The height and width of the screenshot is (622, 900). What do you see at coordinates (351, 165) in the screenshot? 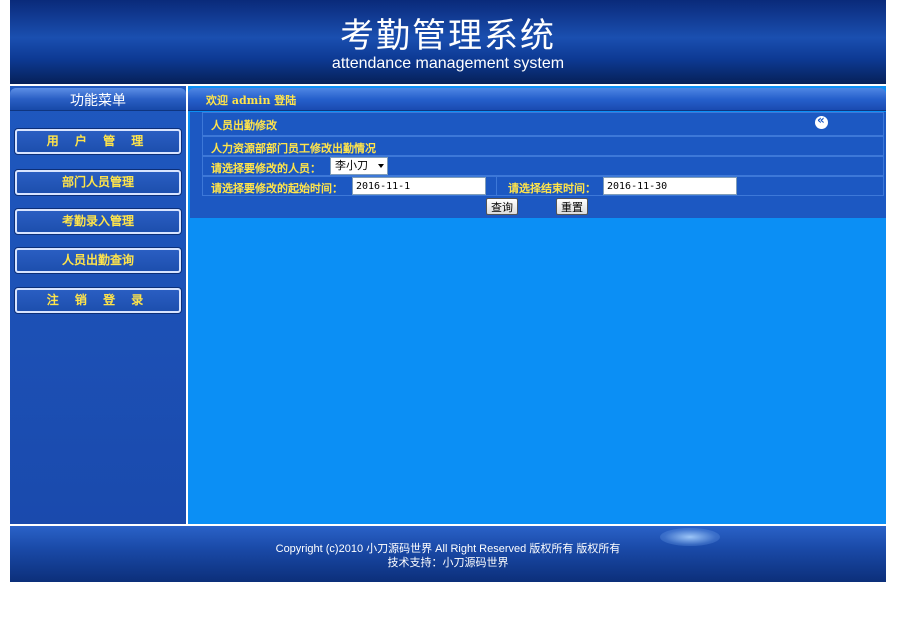
I see `person-select-value: 李小刀` at bounding box center [351, 165].